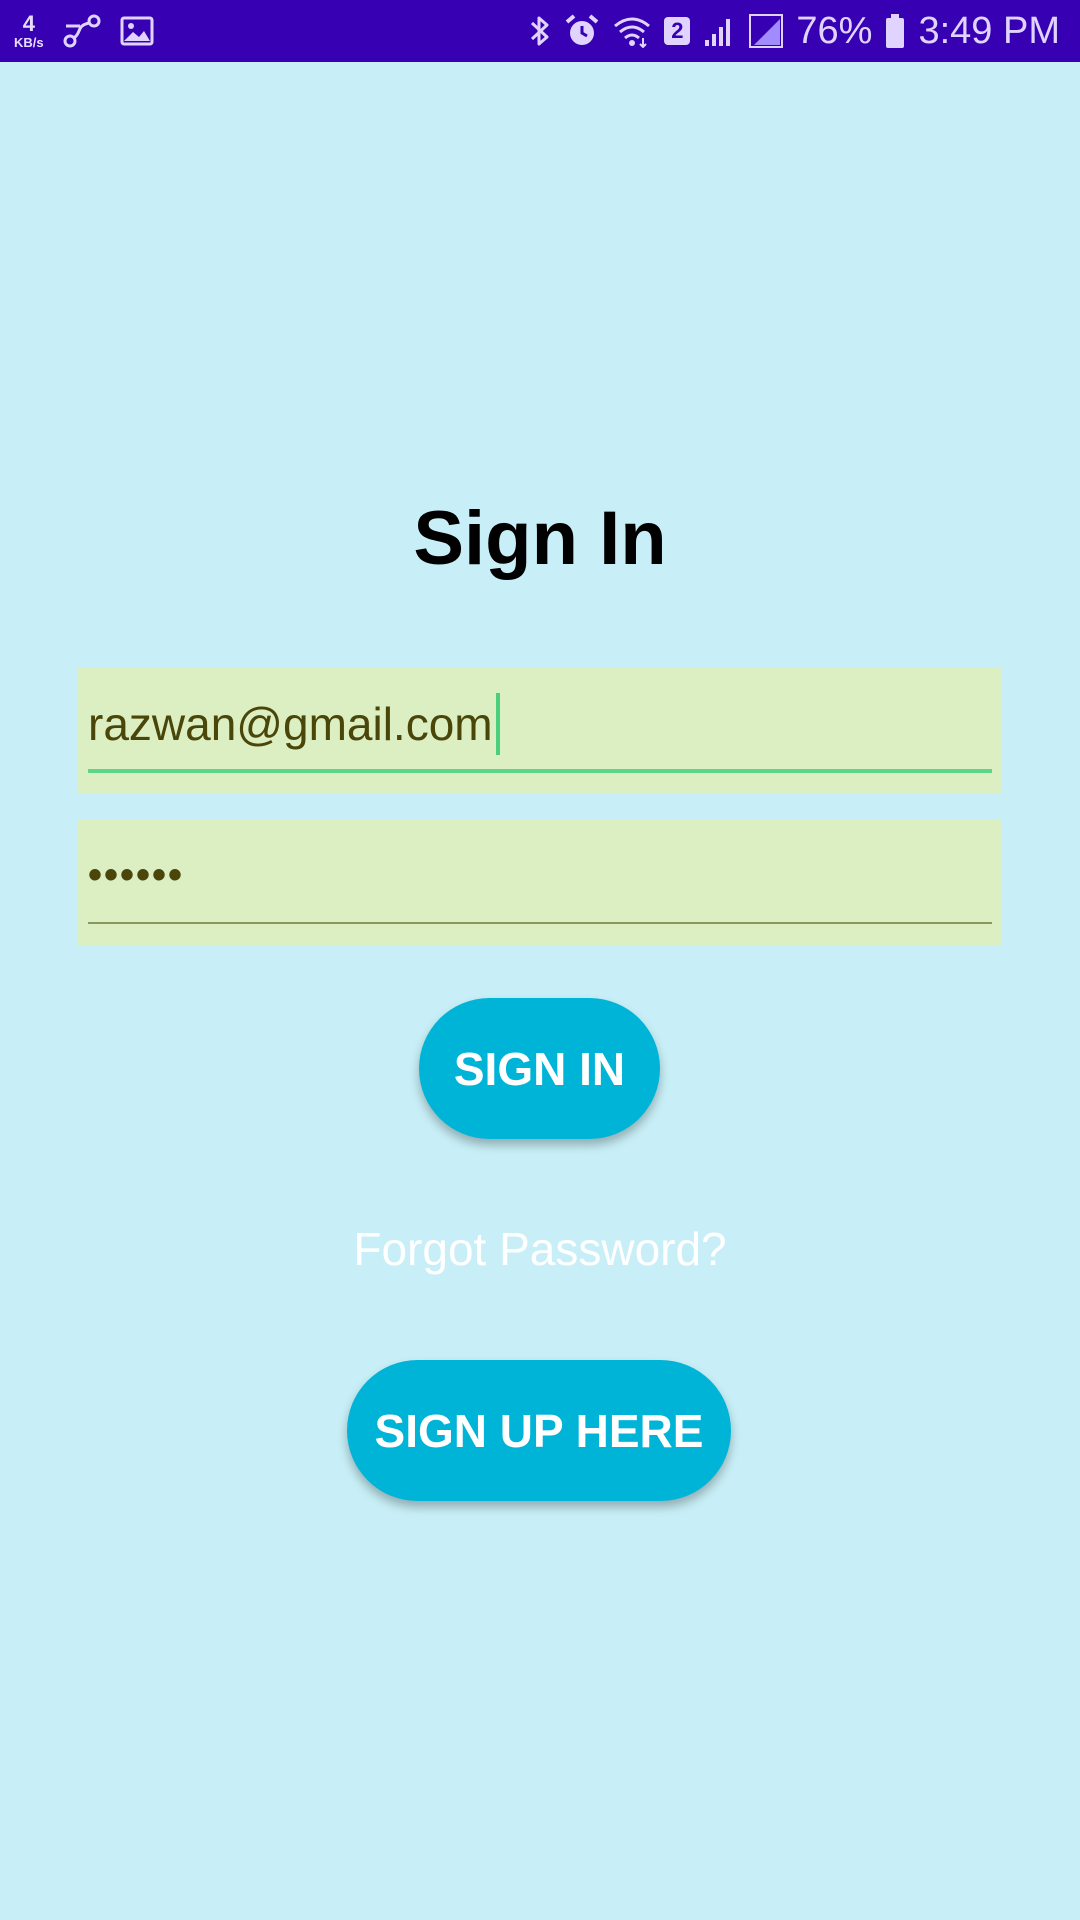 The height and width of the screenshot is (1920, 1080). What do you see at coordinates (539, 1430) in the screenshot?
I see `sign-up-button: SIGN UP HERE` at bounding box center [539, 1430].